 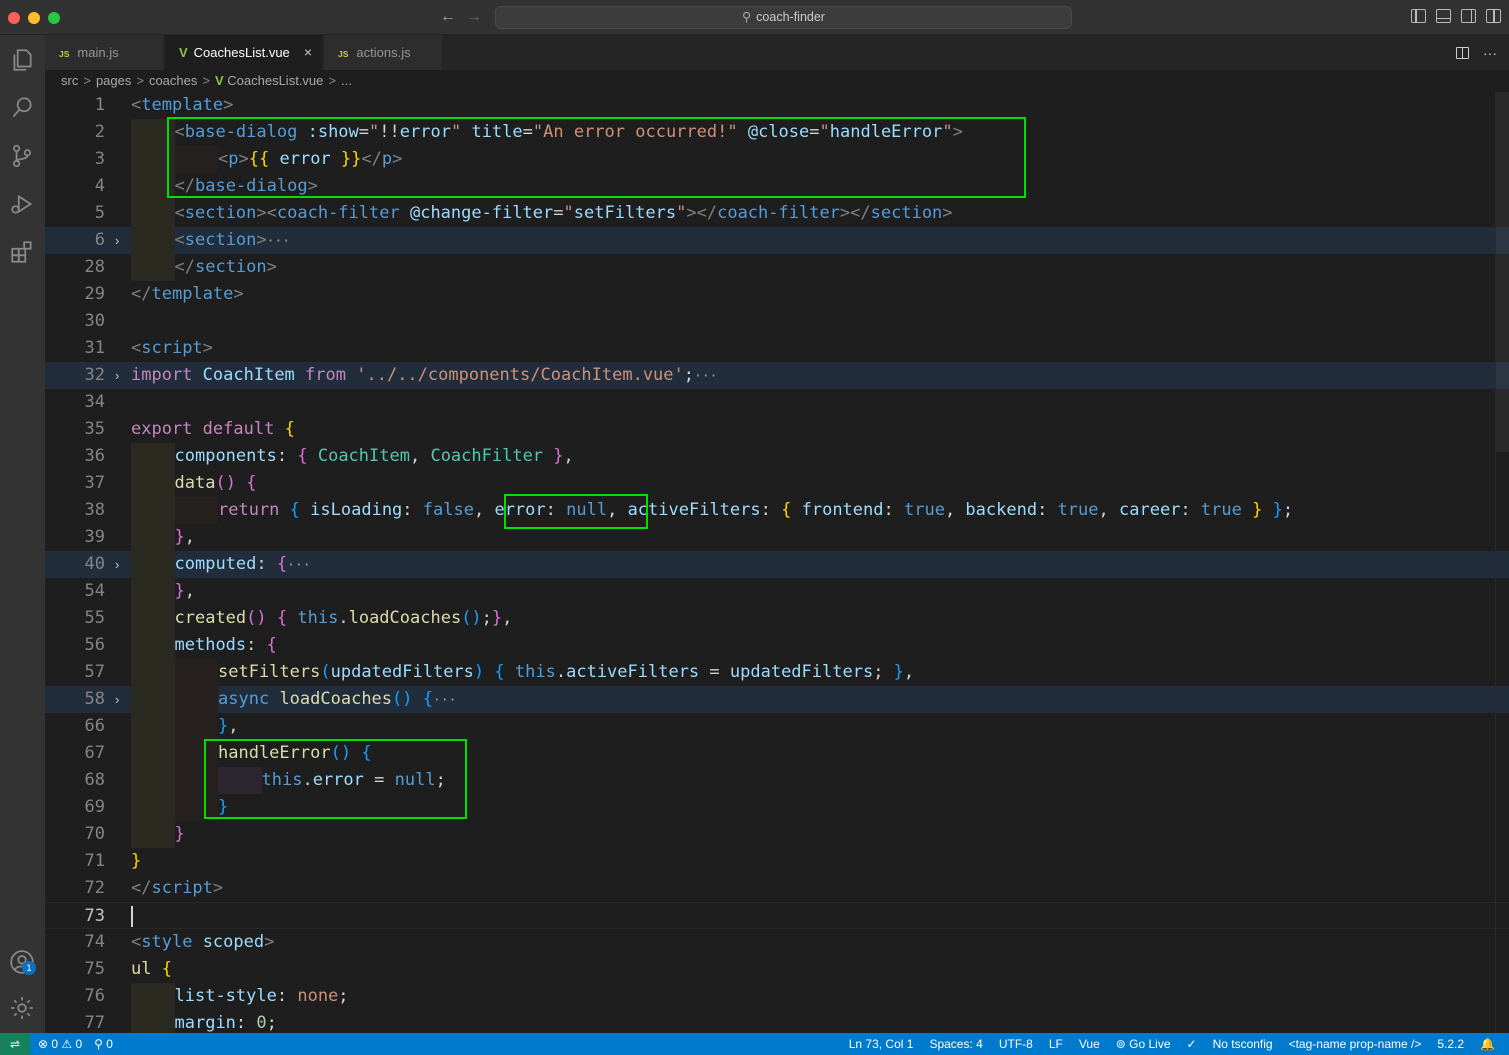 I want to click on code-line-folded: 40 › computed: {···, so click(x=777, y=564).